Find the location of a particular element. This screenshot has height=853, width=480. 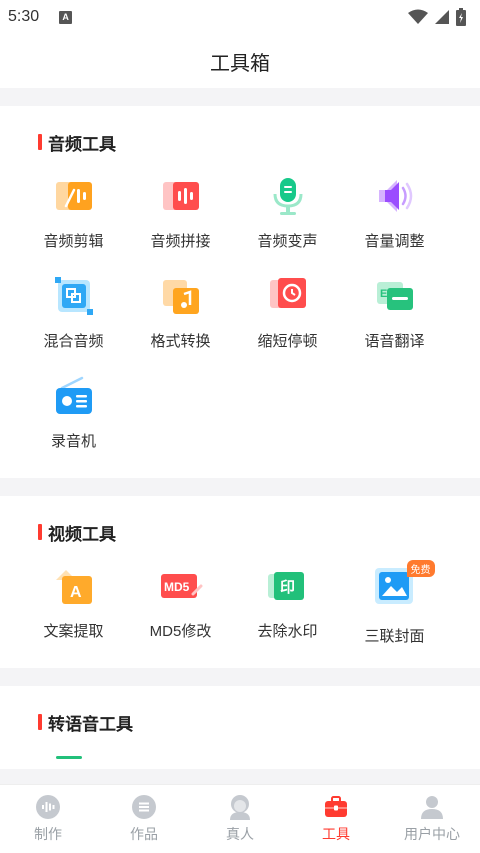

signal-icon is located at coordinates (442, 17).